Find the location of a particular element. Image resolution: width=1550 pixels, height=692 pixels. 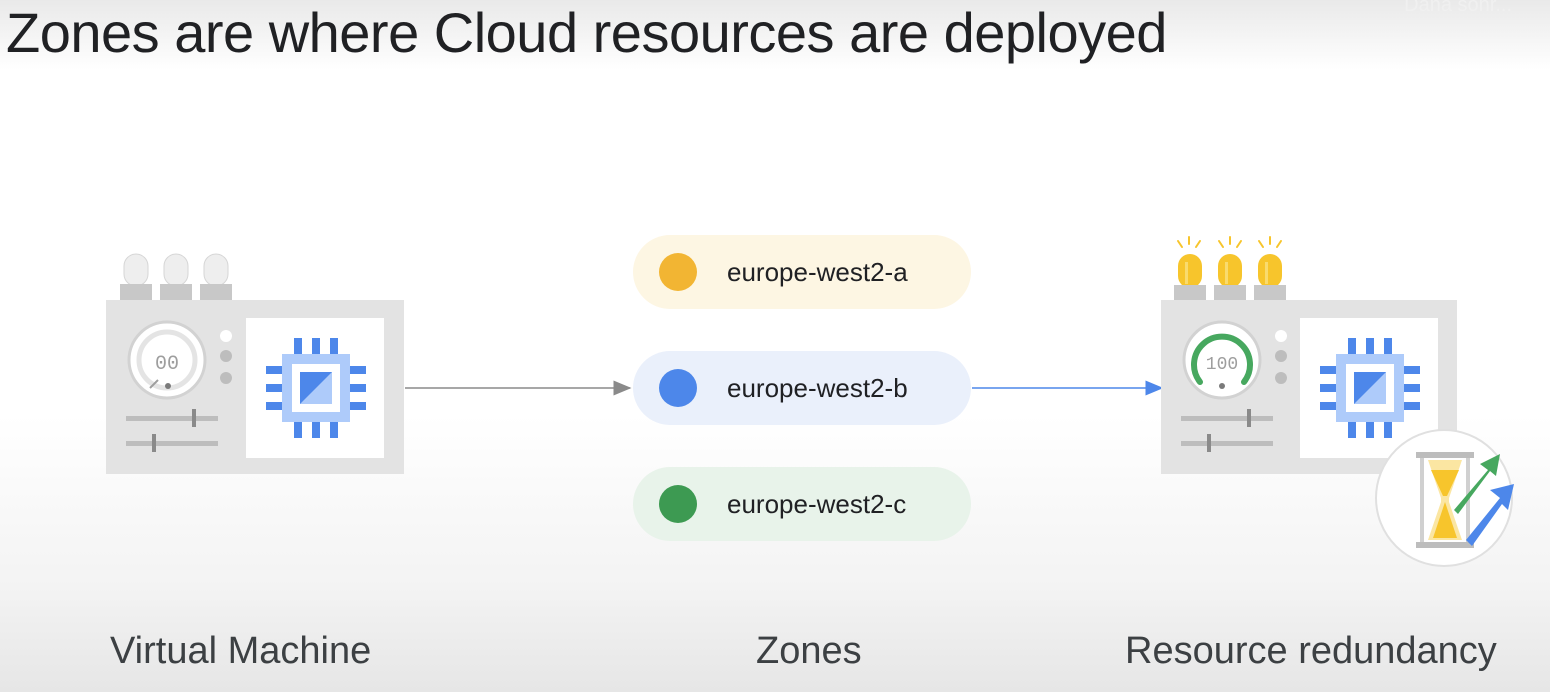

zone-b-label: europe-west2-b is located at coordinates (817, 387).